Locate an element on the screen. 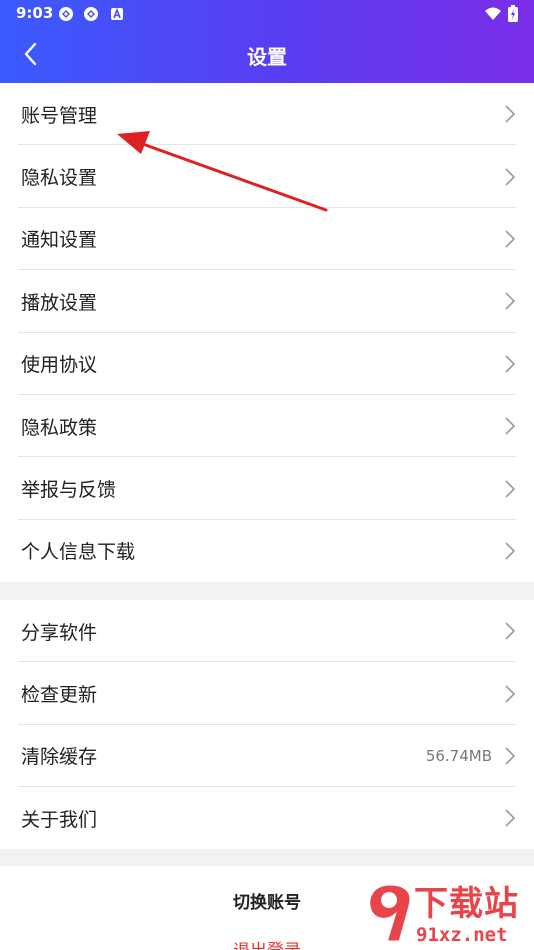  page-title: 设置 is located at coordinates (267, 57).